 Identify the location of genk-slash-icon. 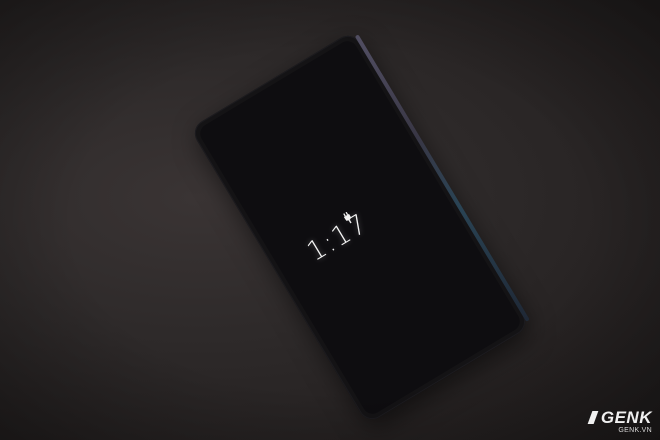
(593, 417).